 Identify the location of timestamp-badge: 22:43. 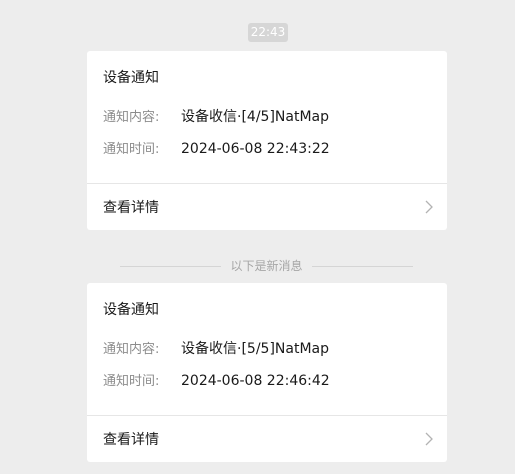
(268, 32).